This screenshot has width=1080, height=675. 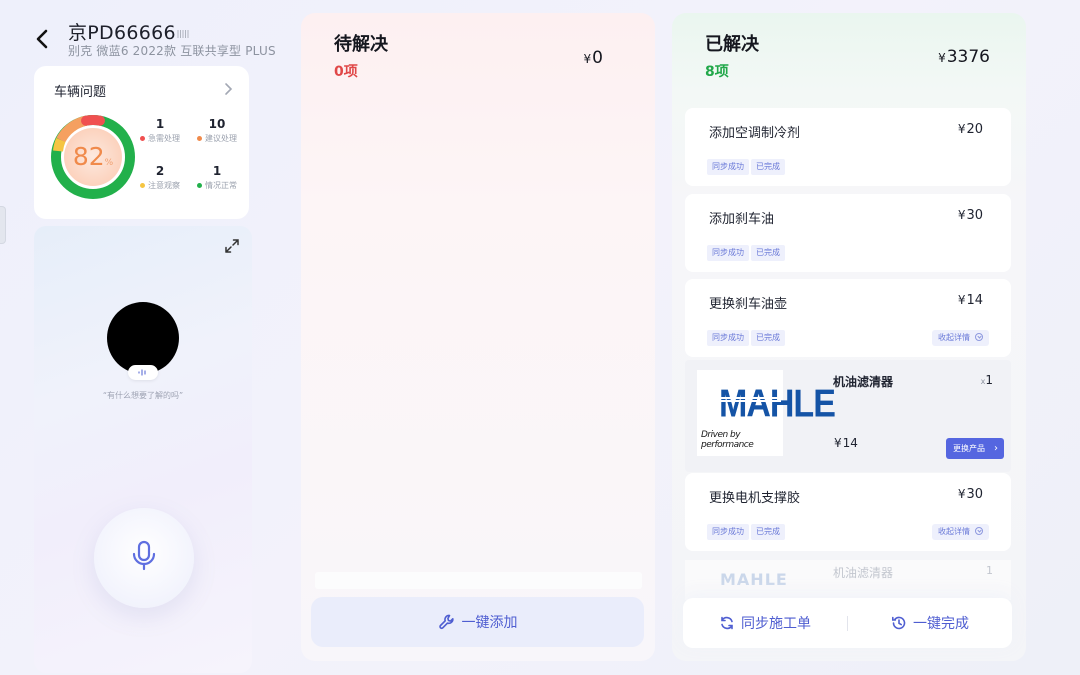 I want to click on vehicle-model: 别克 微蓝6 2022款 互联共享型 PLUS, so click(x=172, y=51).